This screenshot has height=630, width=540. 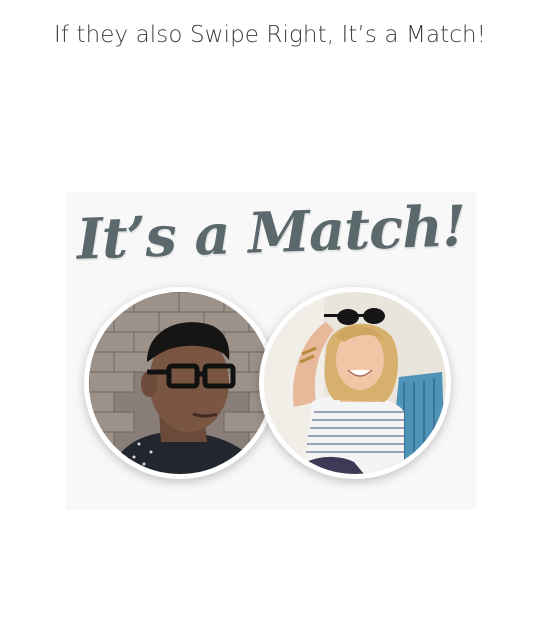 I want to click on match-title: It’s a Match!, so click(x=271, y=233).